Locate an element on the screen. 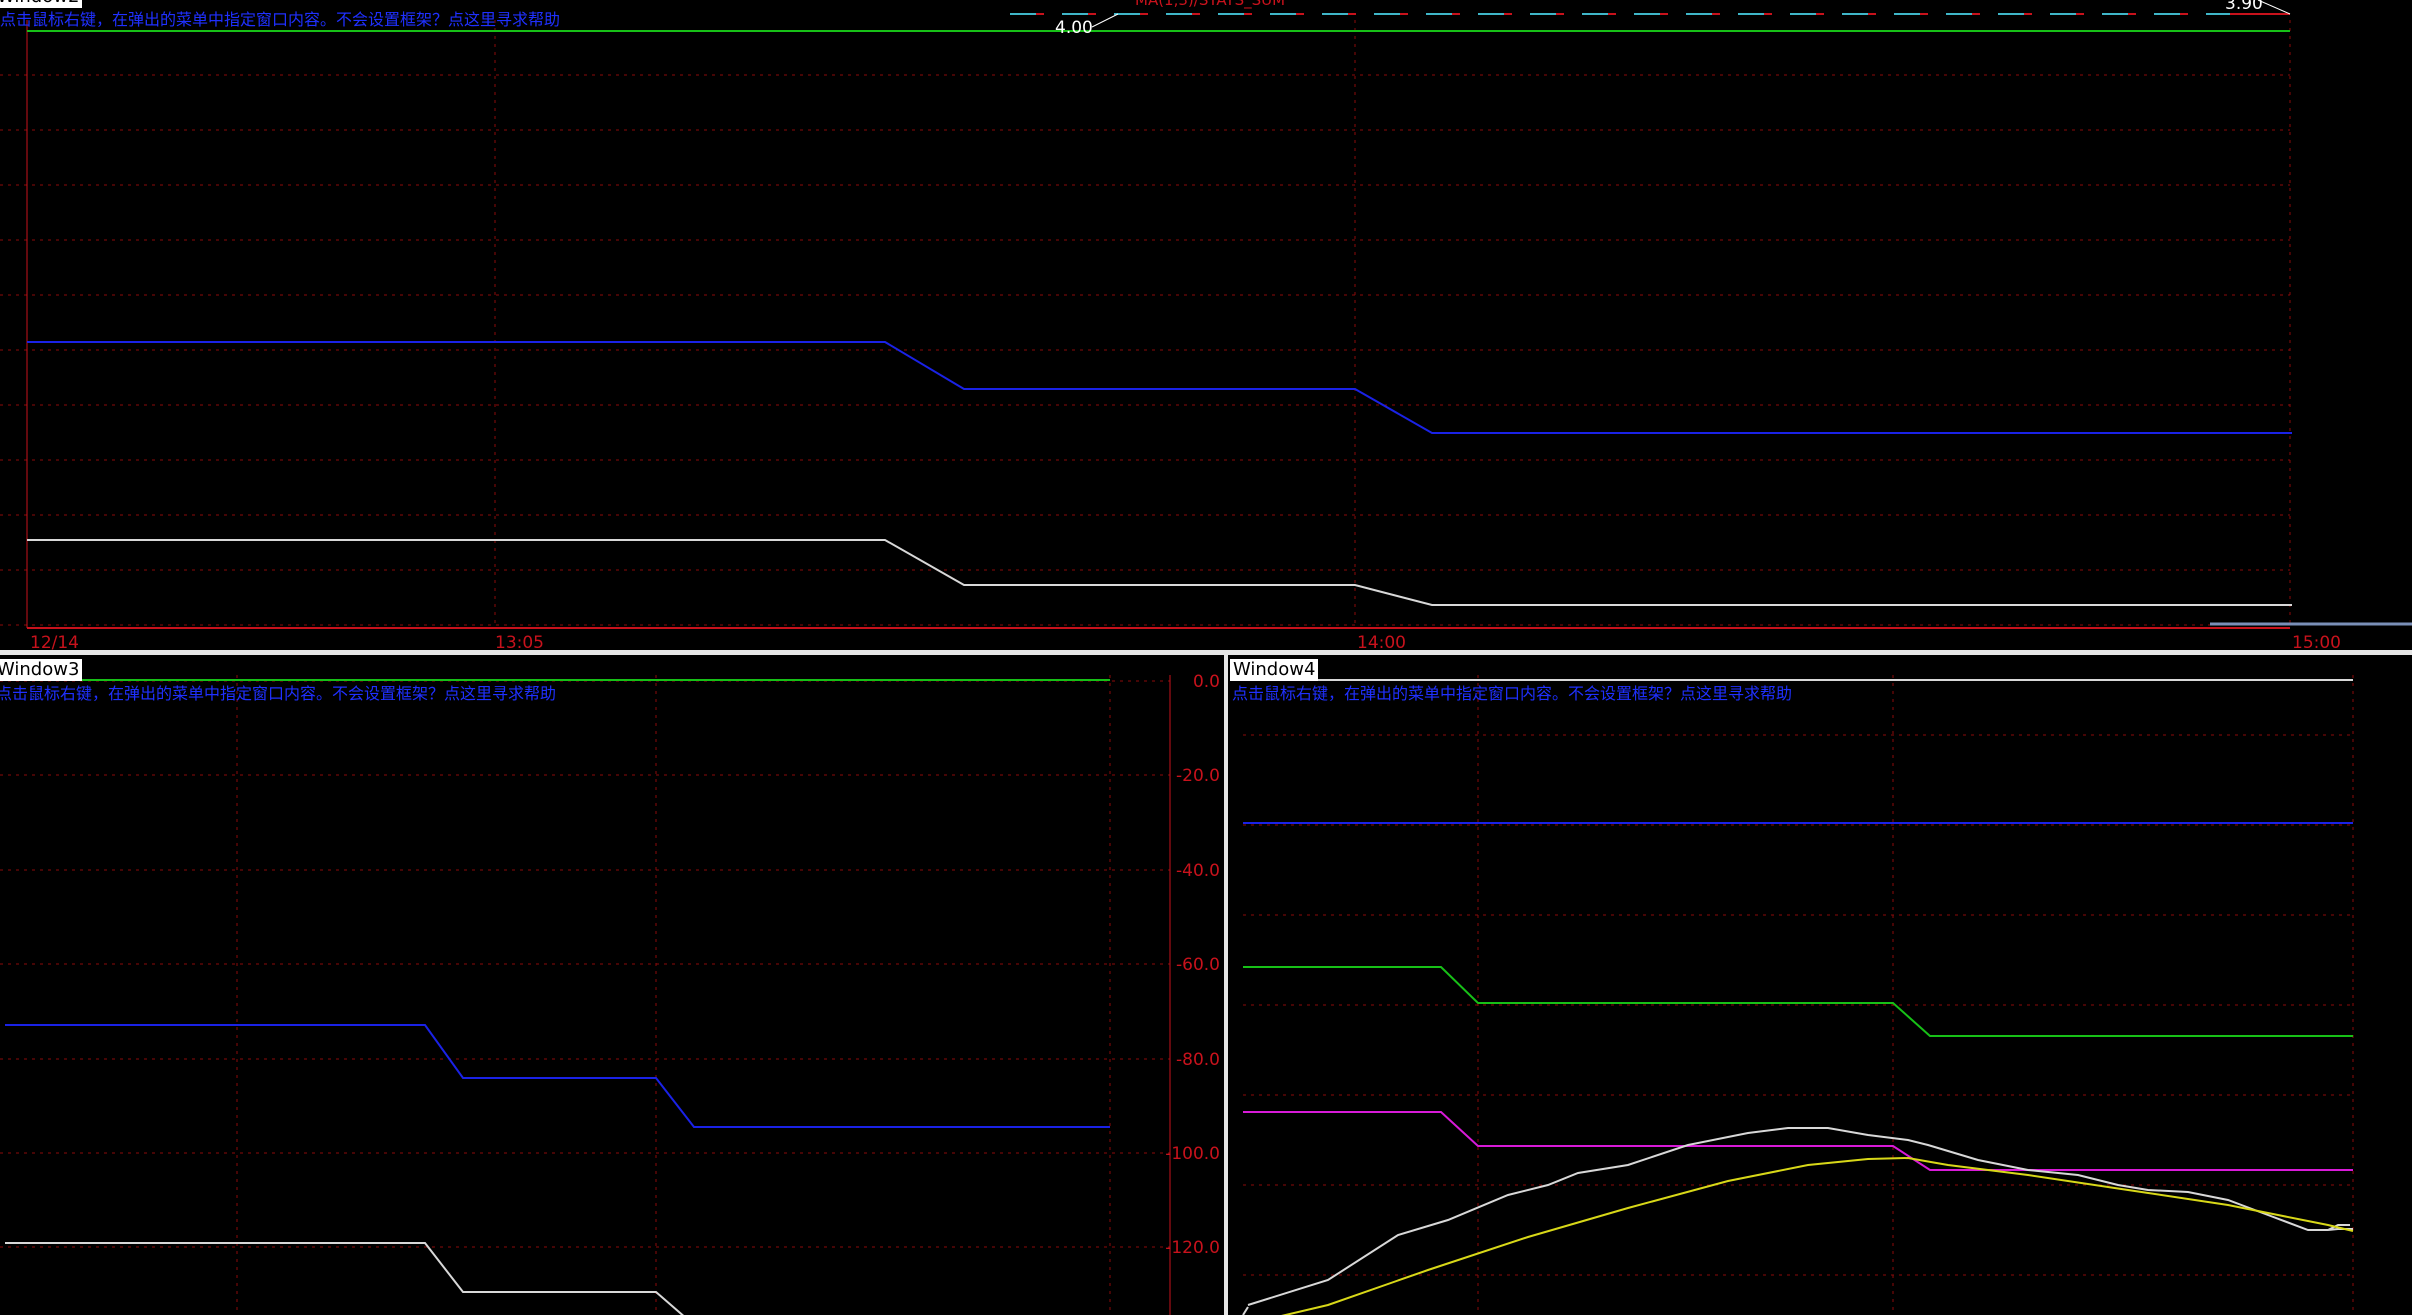  series-magenta is located at coordinates (1798, 1141).